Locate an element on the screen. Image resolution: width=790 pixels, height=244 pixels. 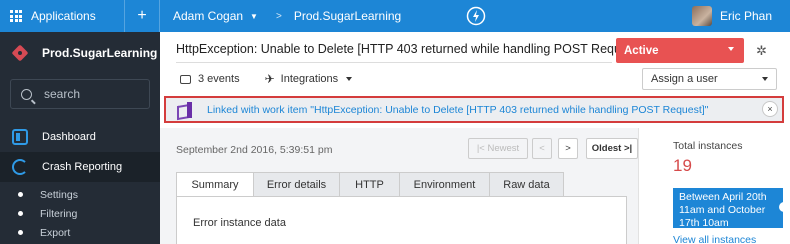
sidebar-subitem-filtering: Filtering is located at coordinates (80, 213).